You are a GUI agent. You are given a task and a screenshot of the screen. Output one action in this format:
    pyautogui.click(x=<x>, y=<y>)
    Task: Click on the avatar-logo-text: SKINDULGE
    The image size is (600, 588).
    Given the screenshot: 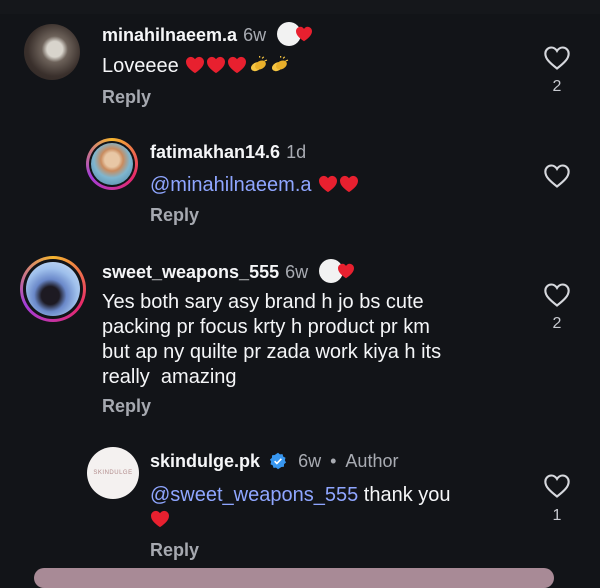 What is the action you would take?
    pyautogui.click(x=113, y=473)
    